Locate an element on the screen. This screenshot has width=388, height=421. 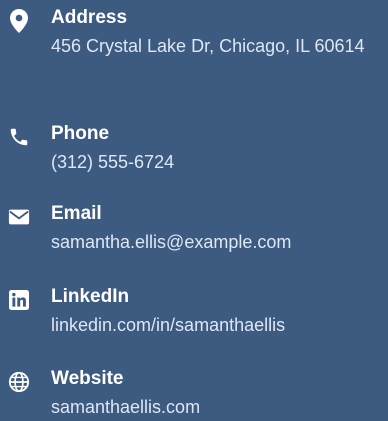
phone-icon is located at coordinates (19, 137).